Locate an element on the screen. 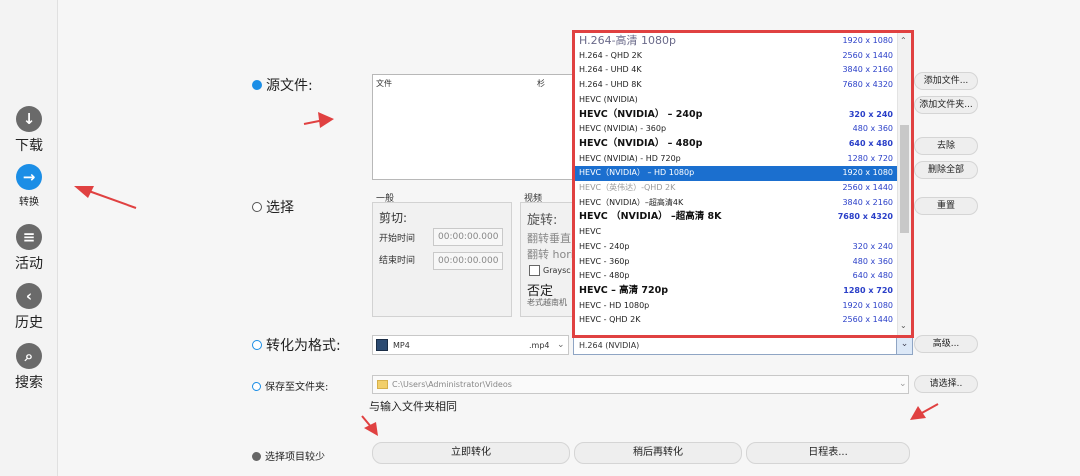  codec-option: HEVC (NVIDIA) is located at coordinates (737, 100).